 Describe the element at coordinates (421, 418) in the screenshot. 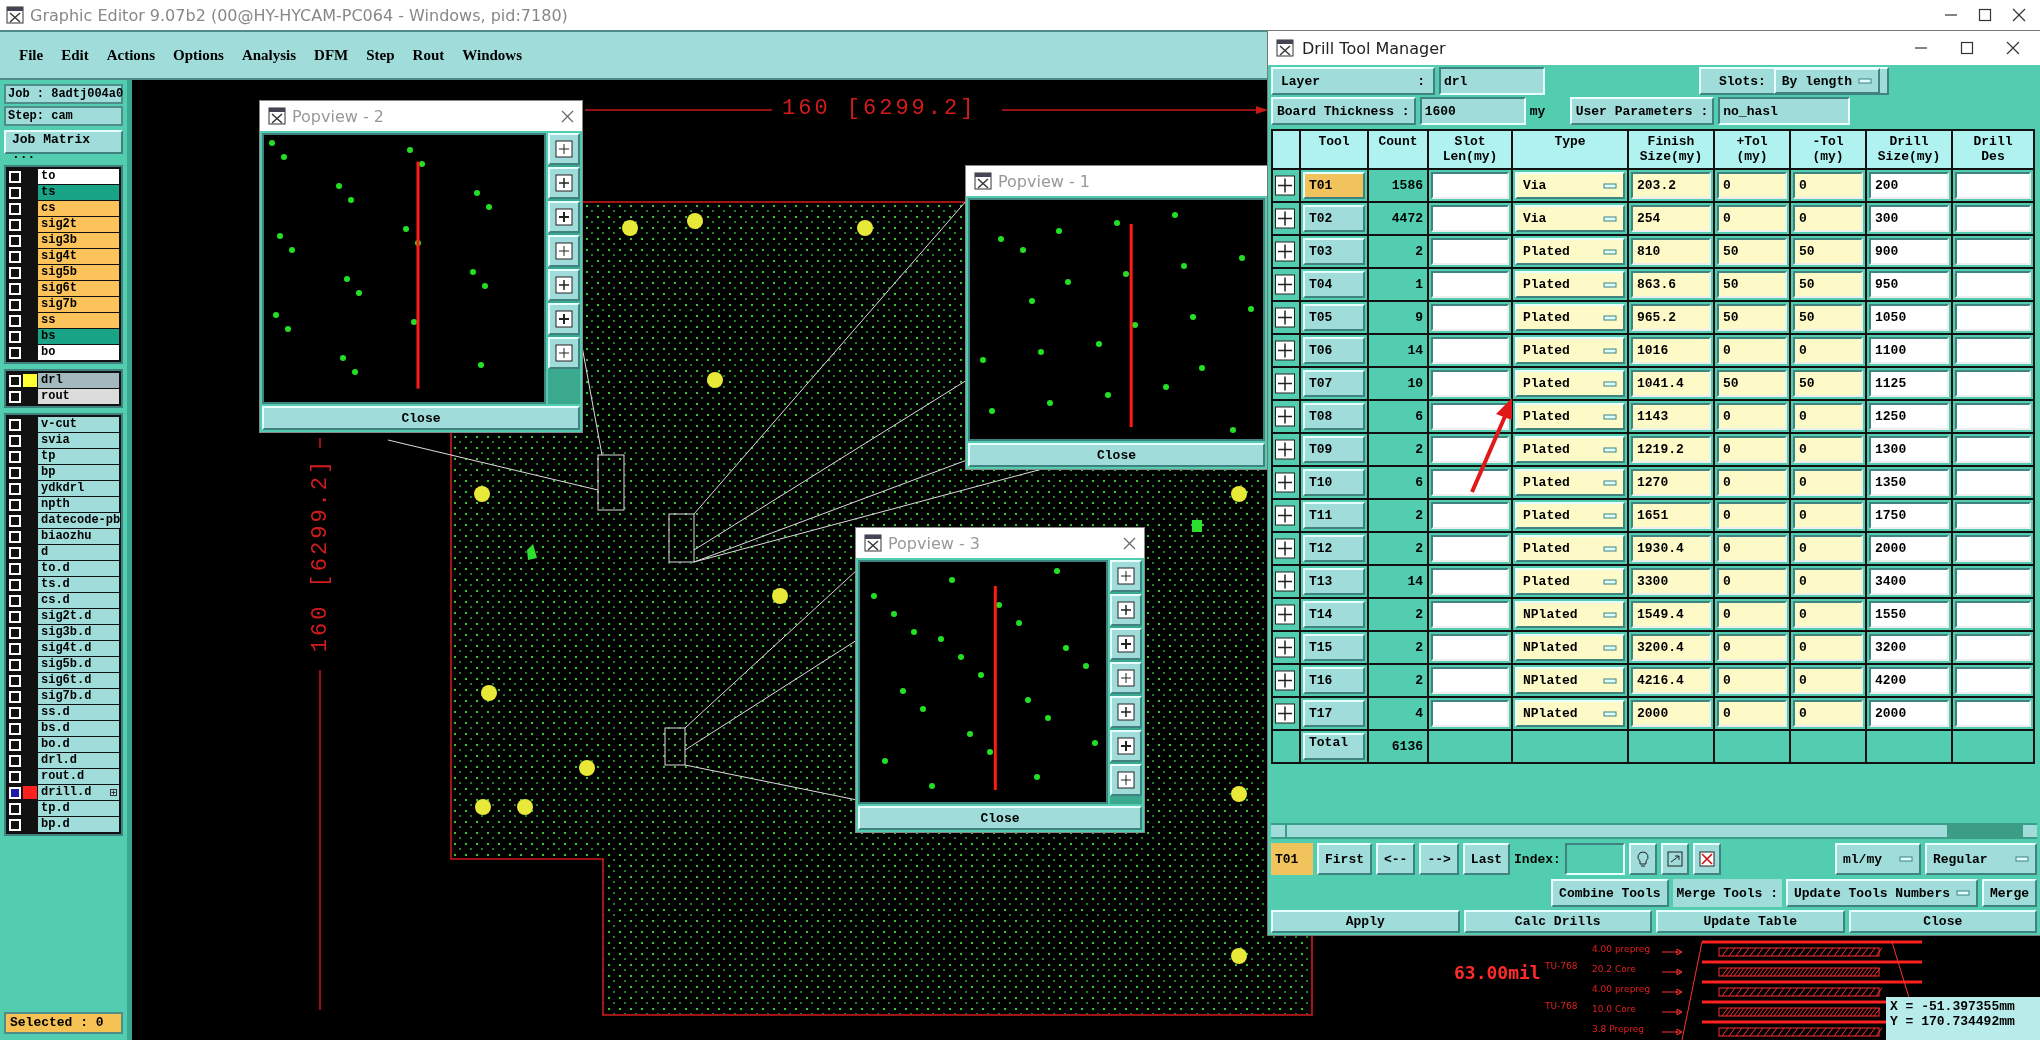

I see `close-button: Close` at that location.